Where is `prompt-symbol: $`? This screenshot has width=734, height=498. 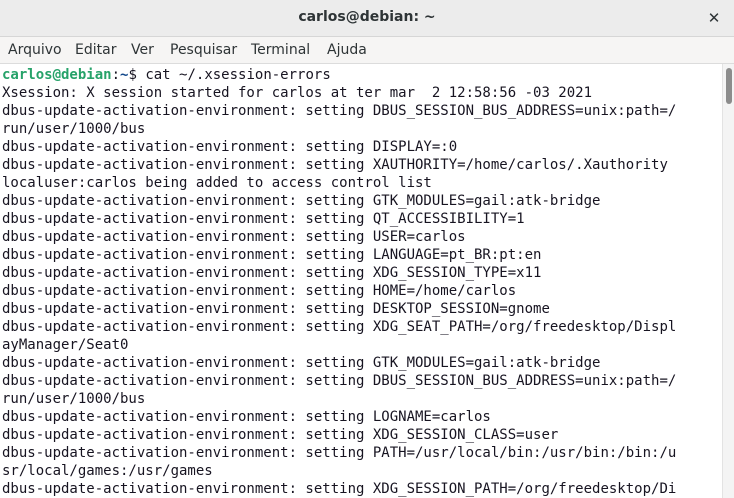
prompt-symbol: $ is located at coordinates (137, 75).